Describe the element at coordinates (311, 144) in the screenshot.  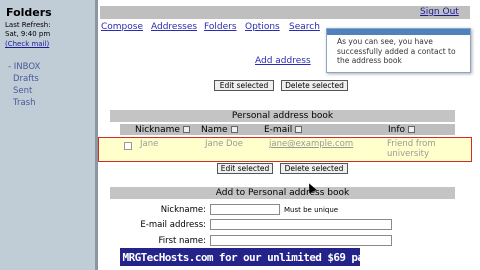
I see `cell-email-link: jane@example.com` at that location.